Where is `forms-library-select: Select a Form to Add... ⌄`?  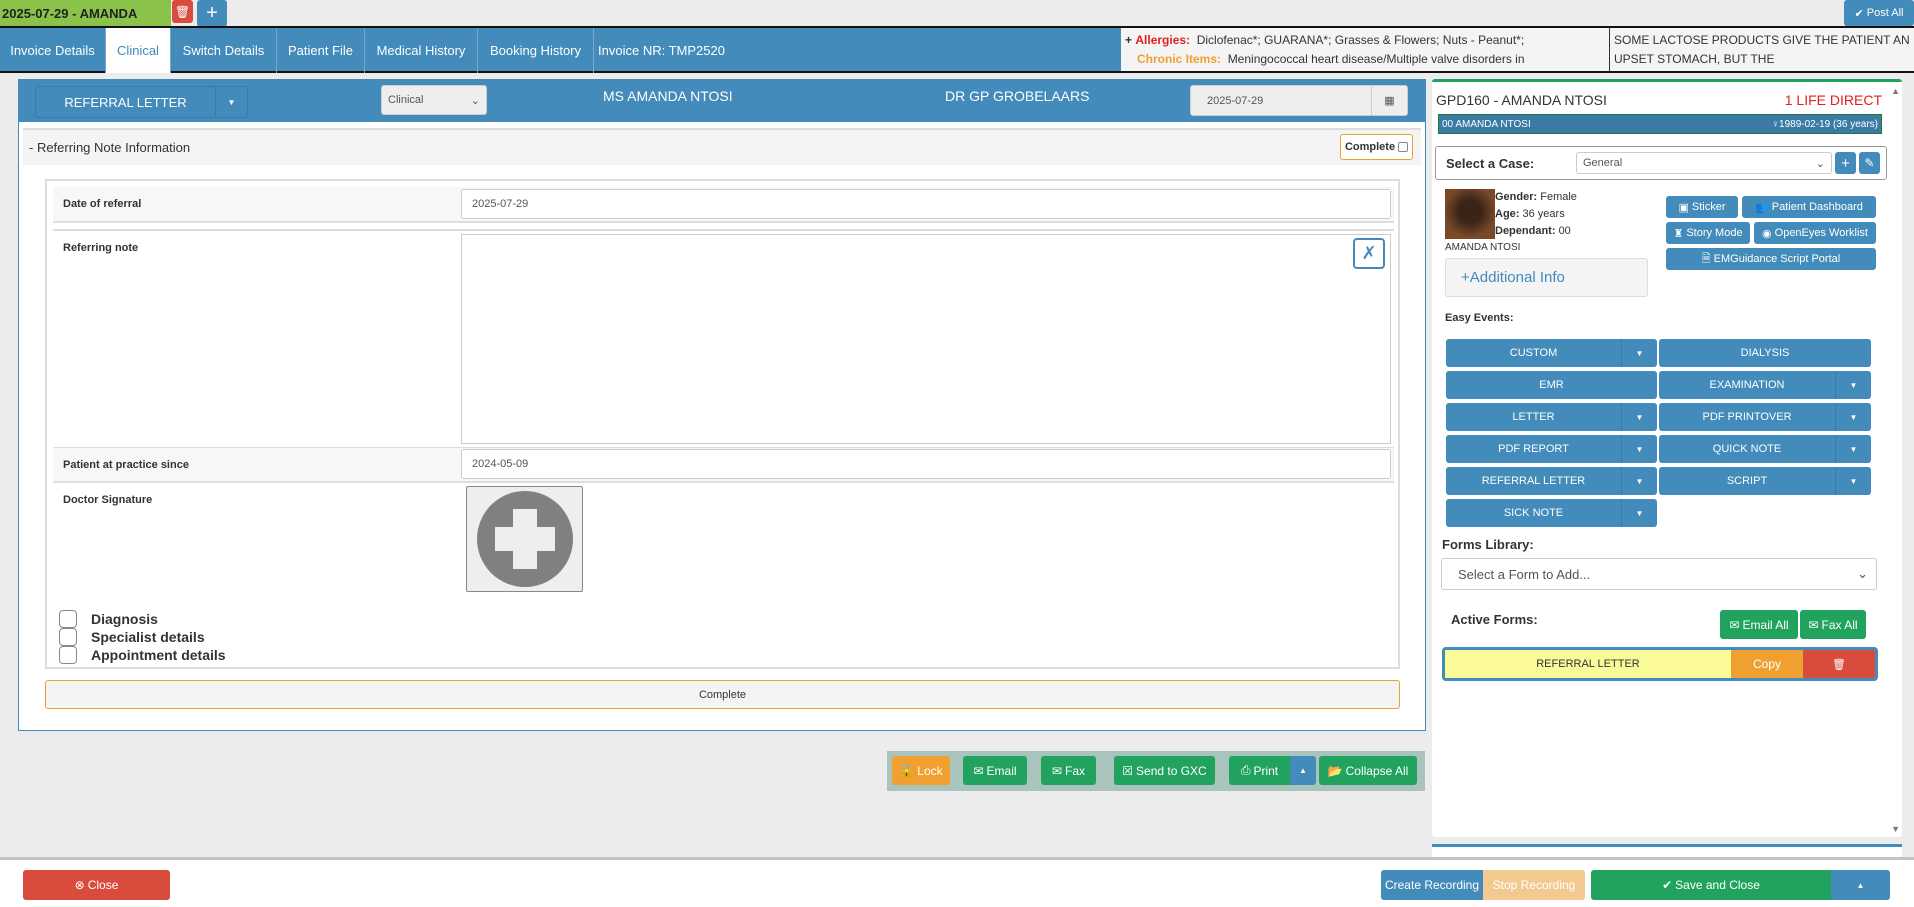 forms-library-select: Select a Form to Add... ⌄ is located at coordinates (1659, 574).